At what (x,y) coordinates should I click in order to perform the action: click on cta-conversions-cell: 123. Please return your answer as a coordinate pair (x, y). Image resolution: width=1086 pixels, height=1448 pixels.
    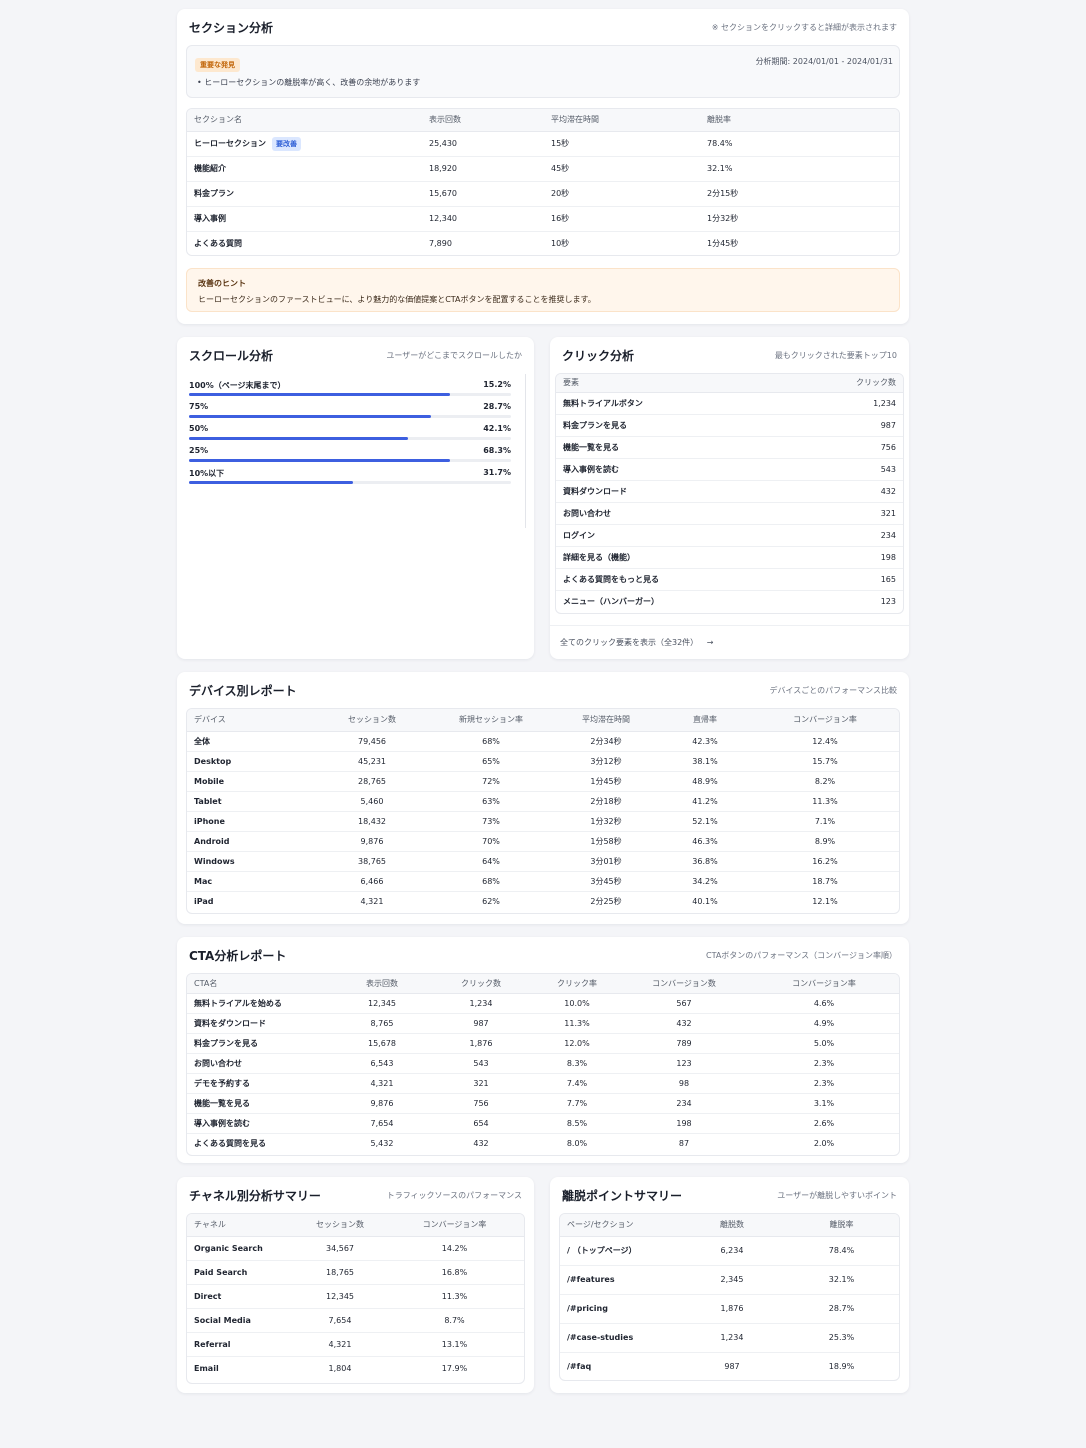
    Looking at the image, I should click on (684, 1063).